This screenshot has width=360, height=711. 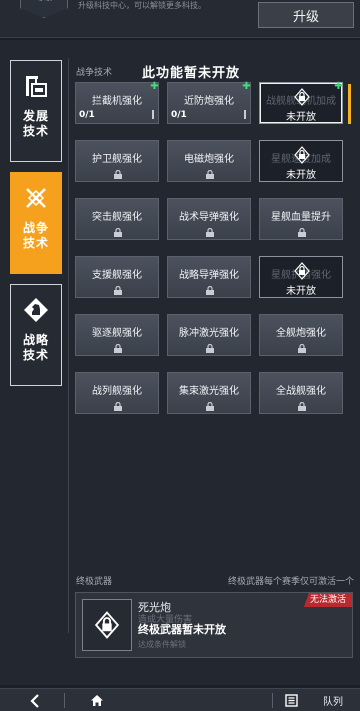 I want to click on tech-name: 近防炮强化, so click(x=209, y=101).